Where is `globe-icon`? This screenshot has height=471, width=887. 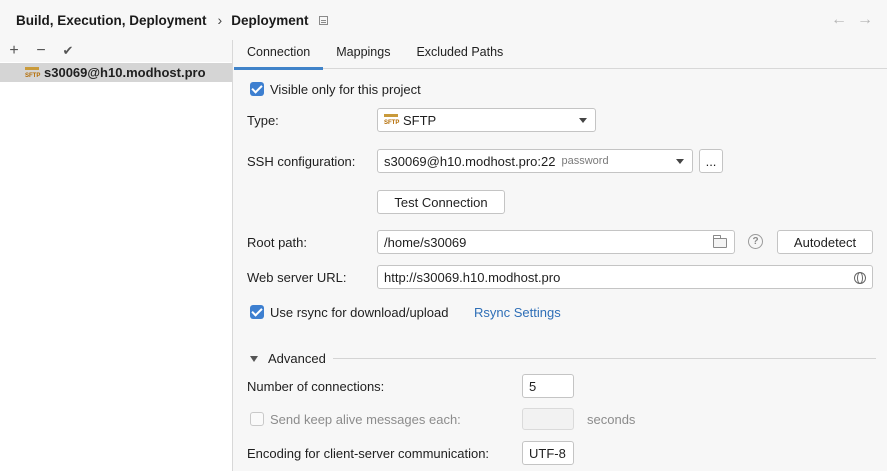 globe-icon is located at coordinates (860, 278).